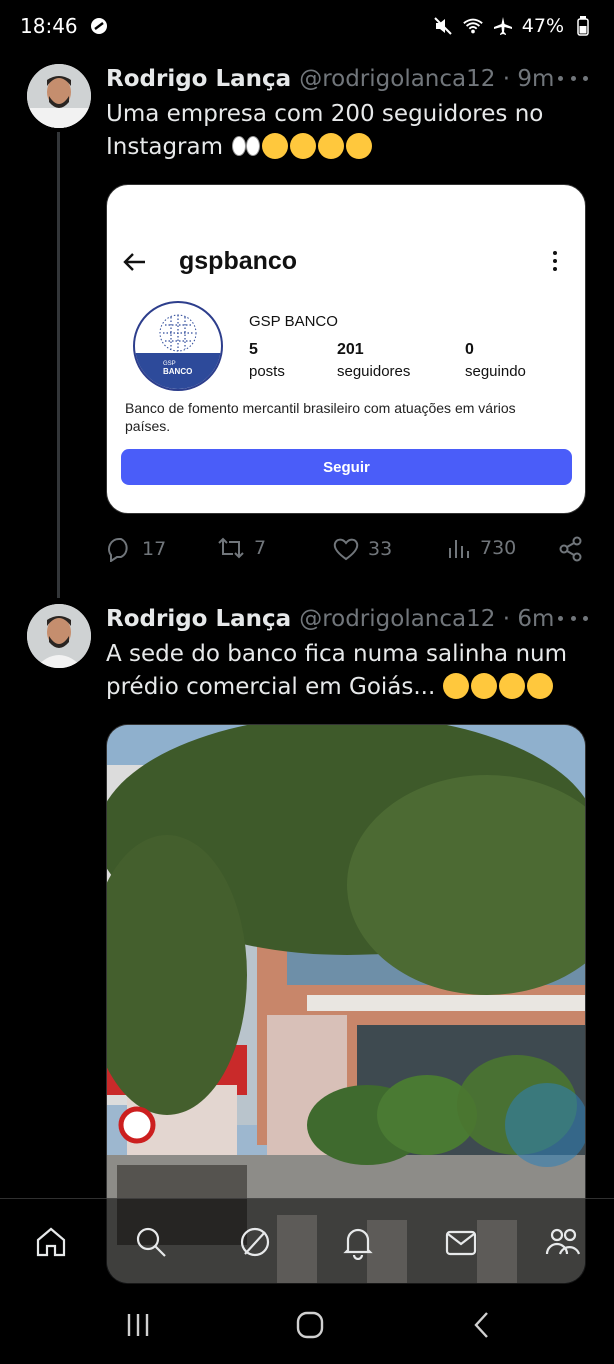  I want to click on reply-count: 17, so click(154, 549).